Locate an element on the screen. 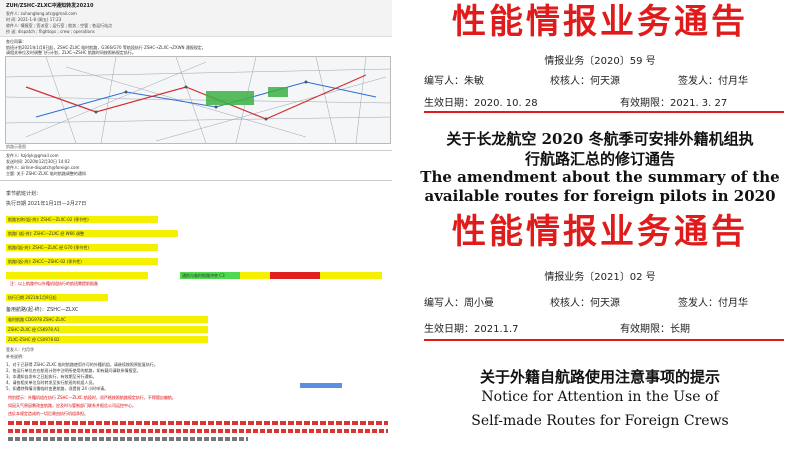 The width and height of the screenshot is (800, 450). notice2-red-rule is located at coordinates (604, 340).